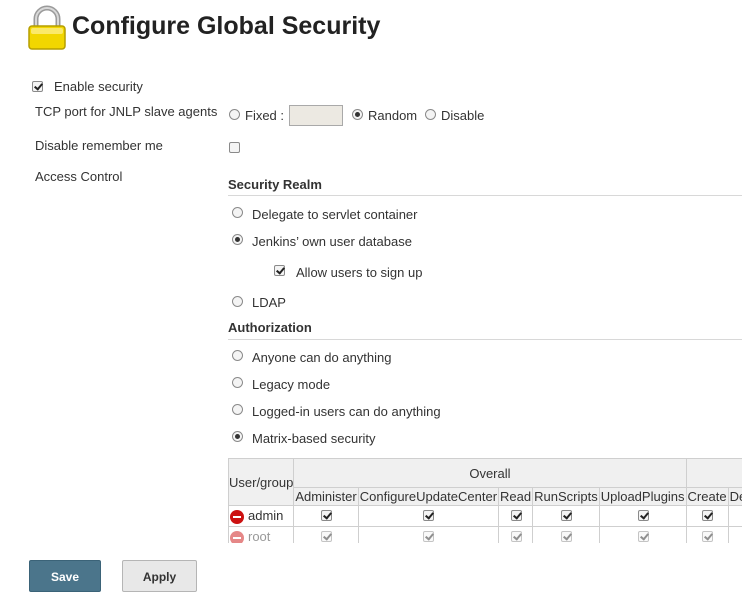  Describe the element at coordinates (566, 496) in the screenshot. I see `col-run-scripts: RunScripts` at that location.